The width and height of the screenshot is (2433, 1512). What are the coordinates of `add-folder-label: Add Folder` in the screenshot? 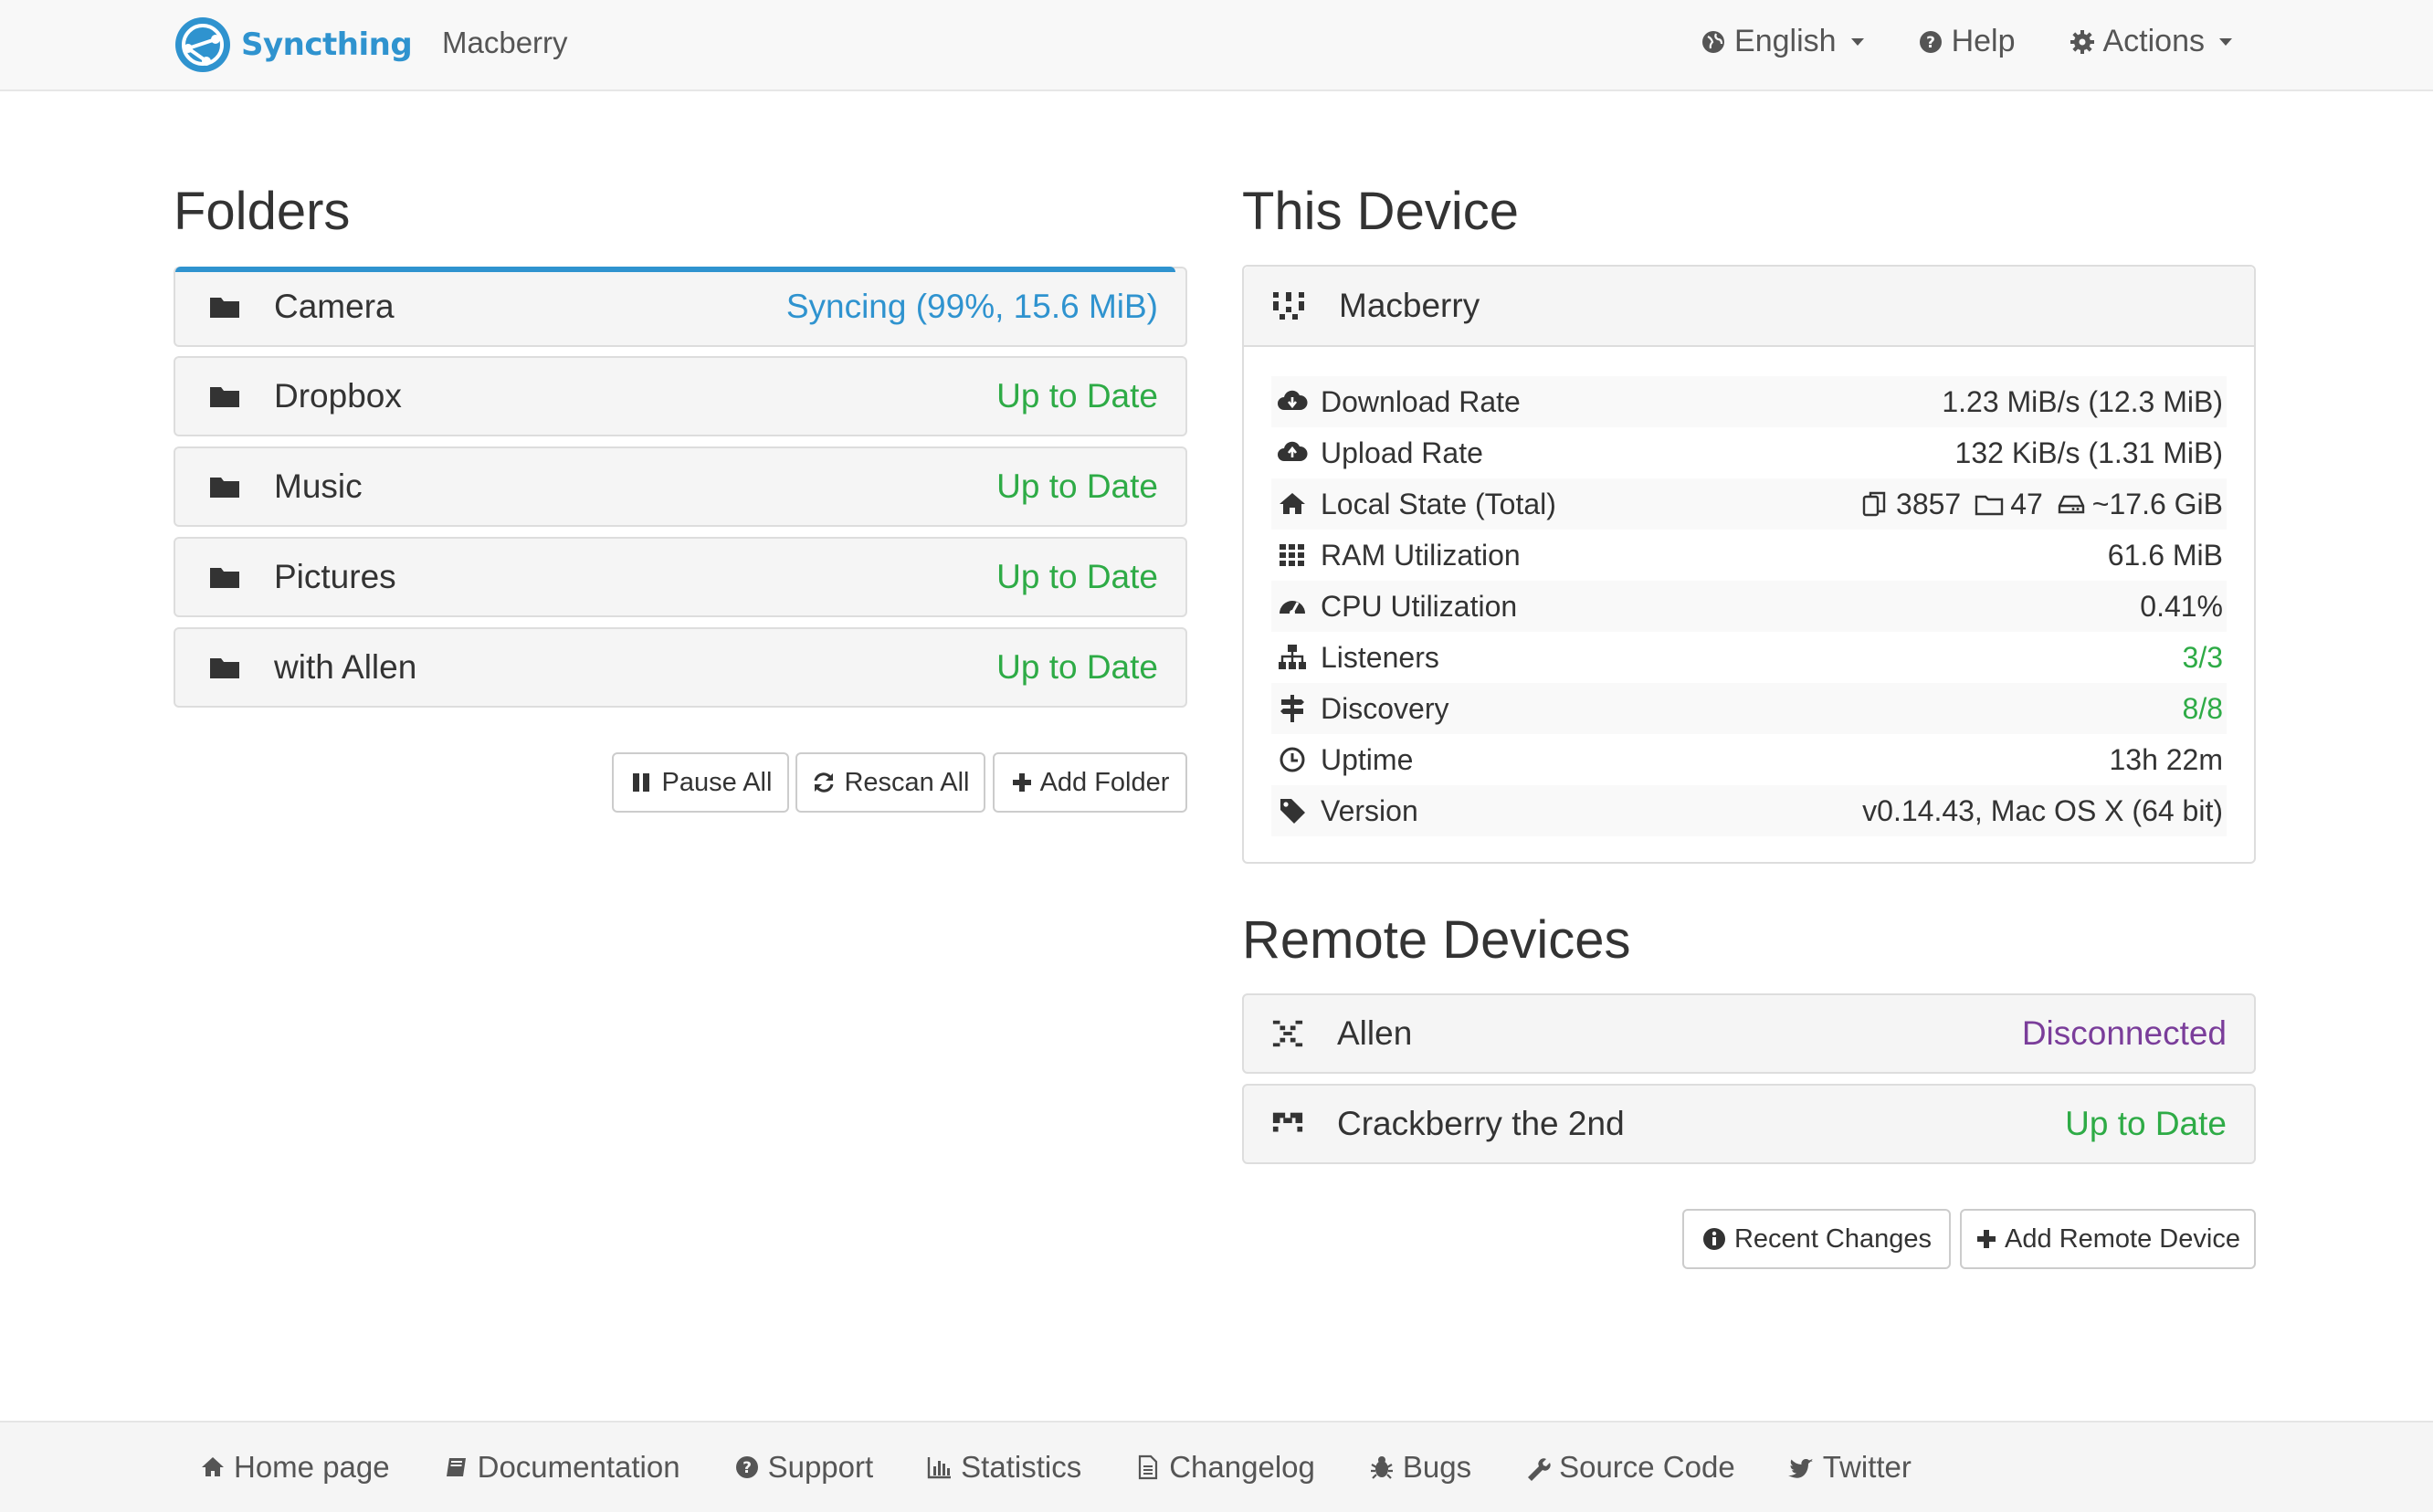 It's located at (1104, 782).